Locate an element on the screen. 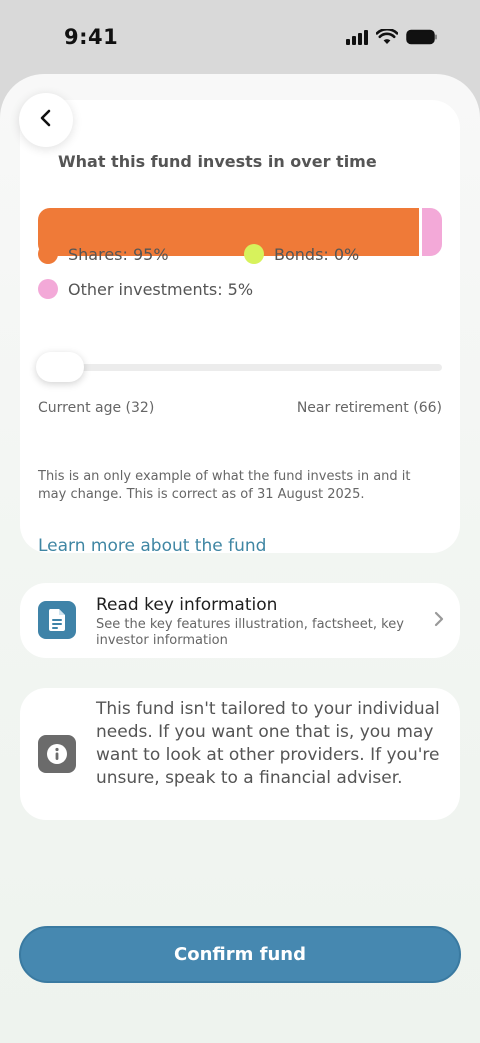 The width and height of the screenshot is (480, 1043). learn-more-link: Learn more about the fund is located at coordinates (152, 546).